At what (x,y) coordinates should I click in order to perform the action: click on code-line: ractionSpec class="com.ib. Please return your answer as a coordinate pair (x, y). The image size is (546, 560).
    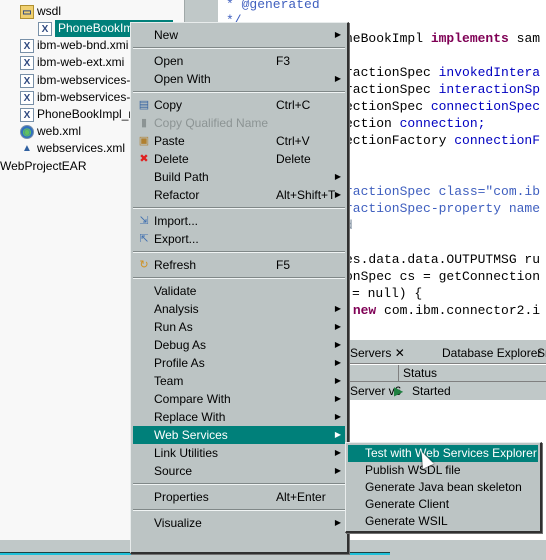
    Looking at the image, I should click on (443, 191).